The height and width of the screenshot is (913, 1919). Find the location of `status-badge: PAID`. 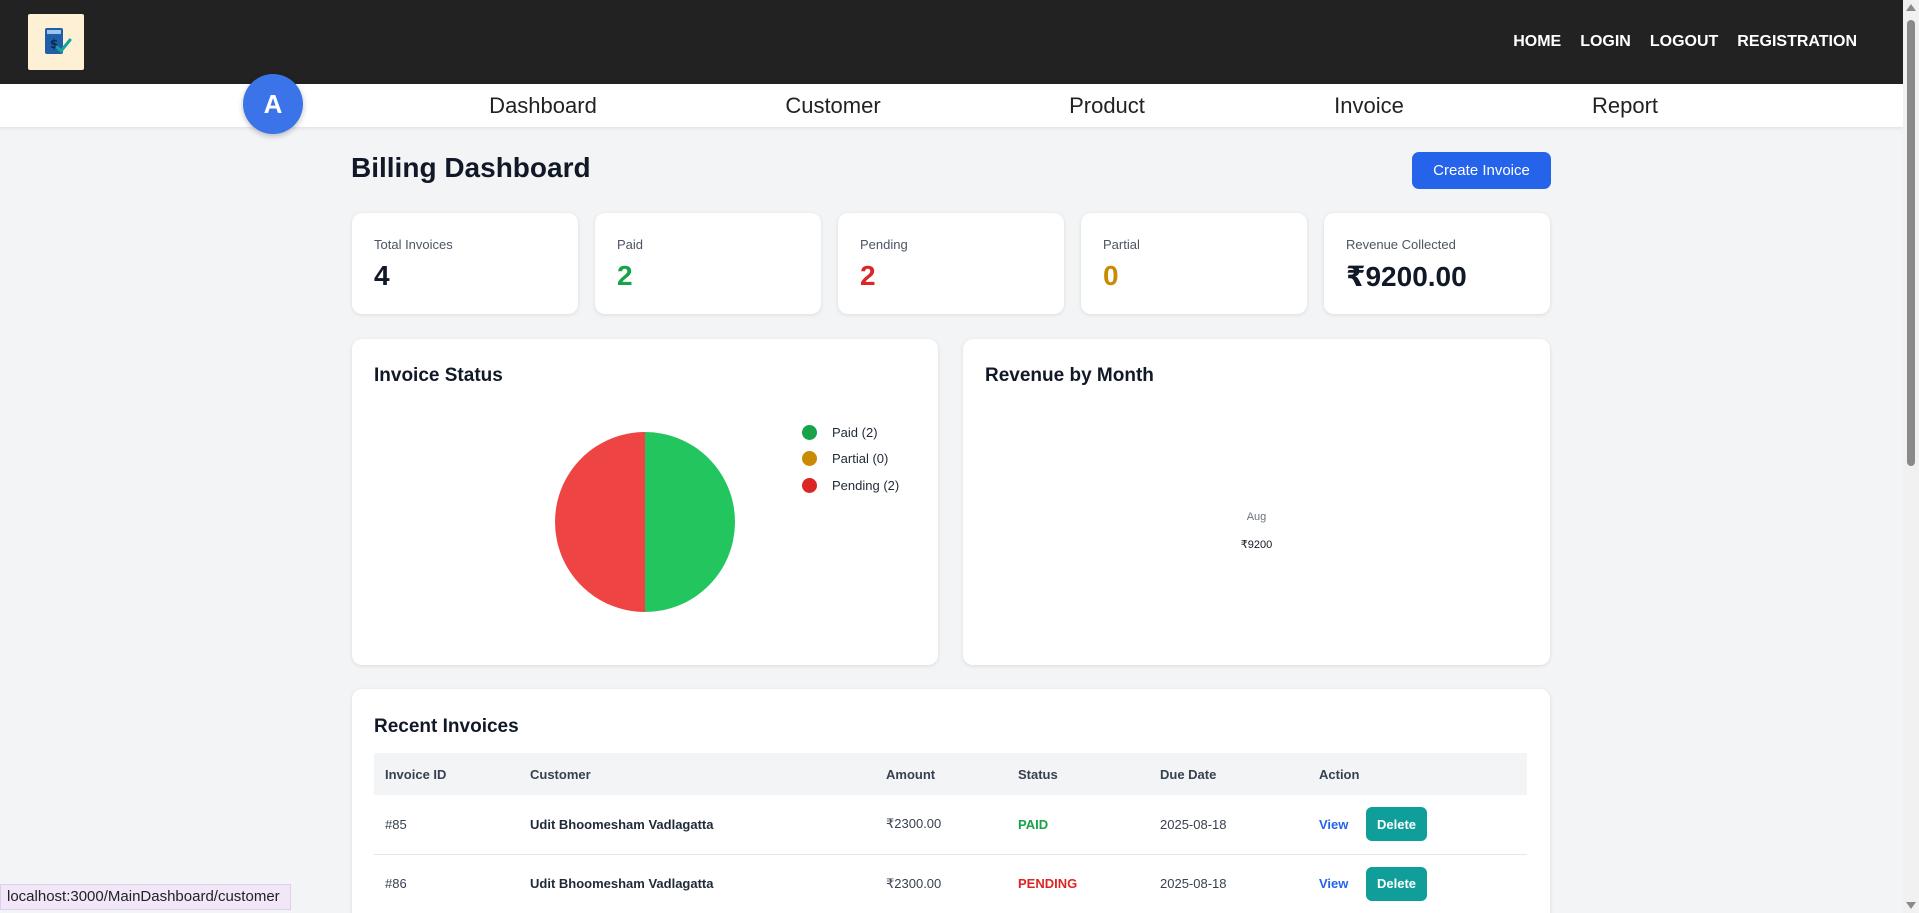

status-badge: PAID is located at coordinates (1033, 824).